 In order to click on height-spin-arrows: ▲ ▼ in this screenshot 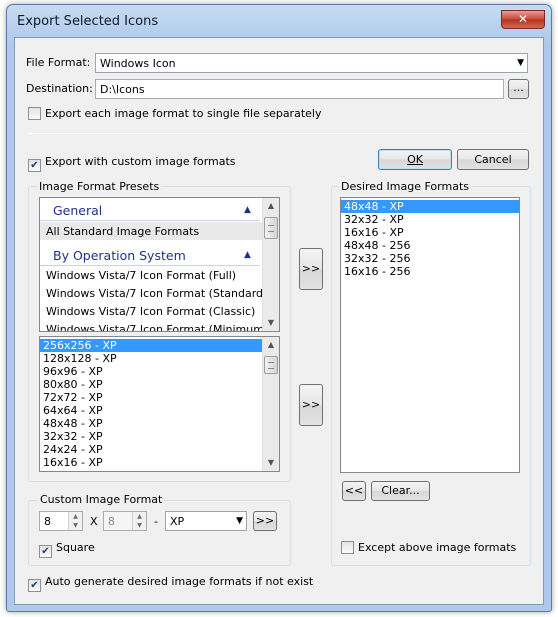, I will do `click(139, 521)`.